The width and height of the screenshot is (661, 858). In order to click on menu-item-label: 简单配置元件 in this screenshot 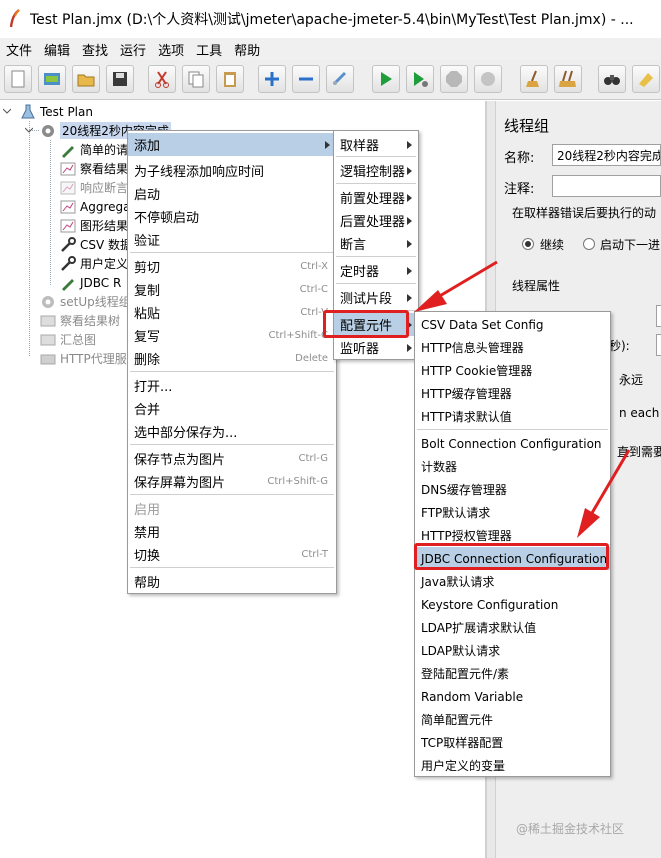, I will do `click(457, 720)`.